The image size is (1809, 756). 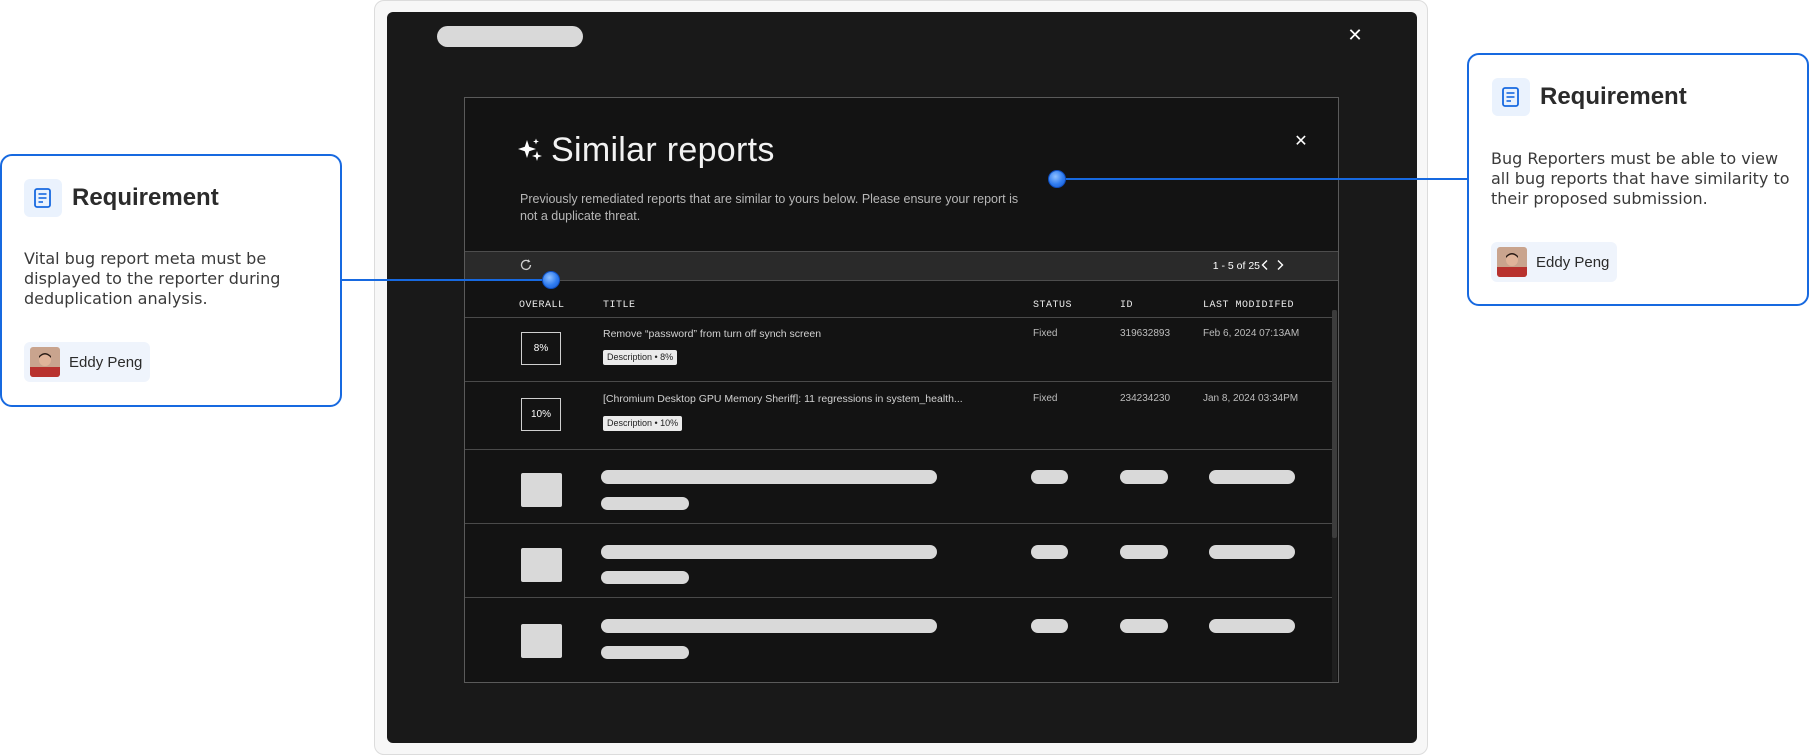 What do you see at coordinates (619, 305) in the screenshot?
I see `column-header-title: TITLE` at bounding box center [619, 305].